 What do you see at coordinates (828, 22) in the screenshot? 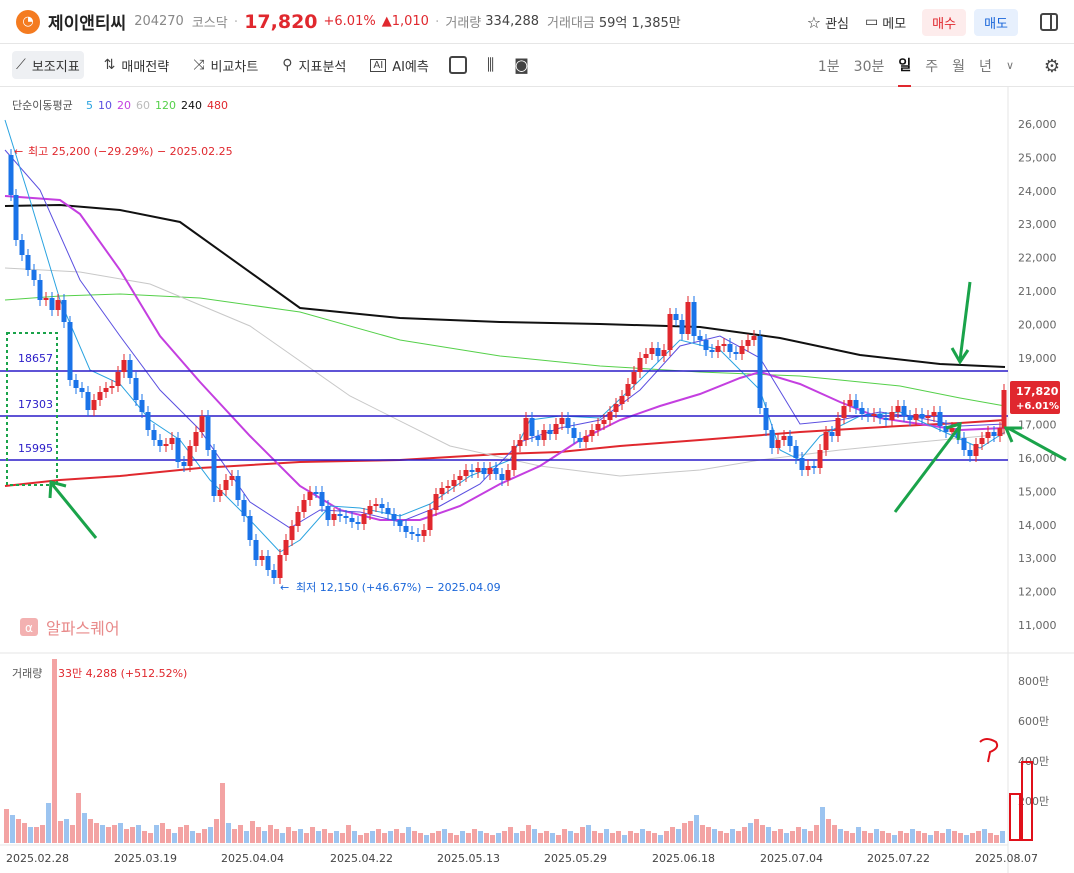
I see `watch-button: ☆ 관심` at bounding box center [828, 22].